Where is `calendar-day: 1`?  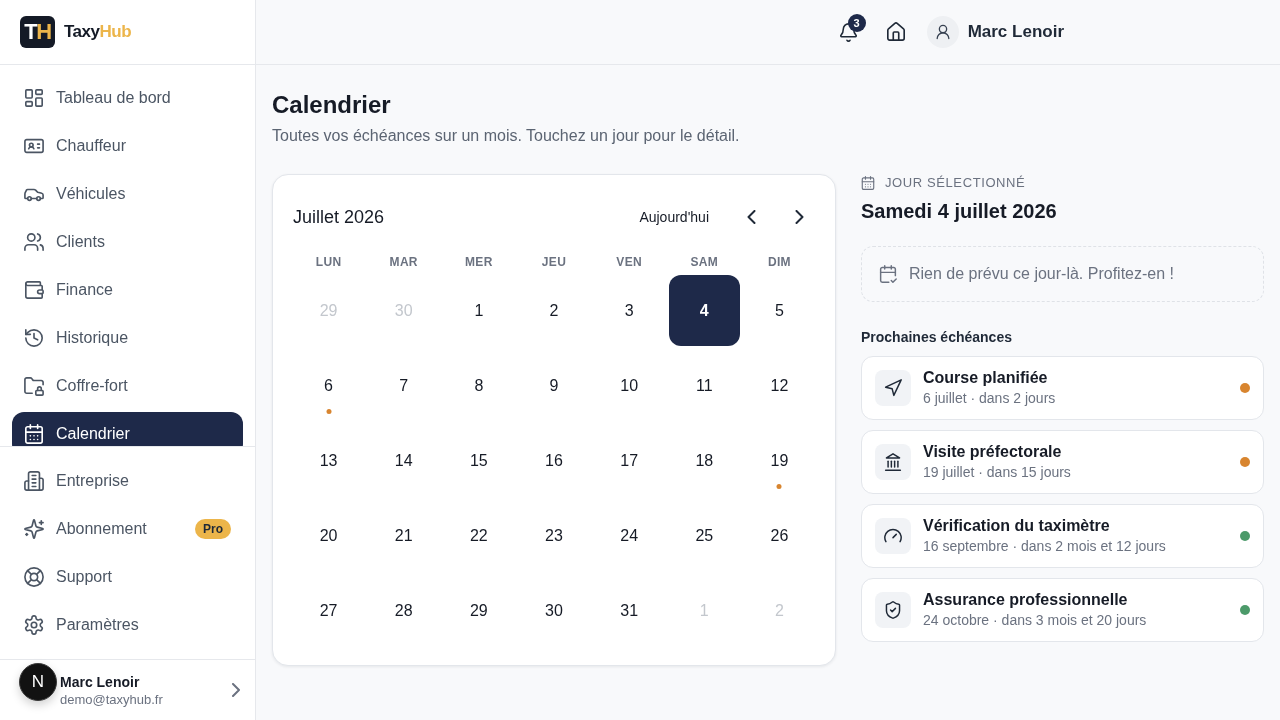
calendar-day: 1 is located at coordinates (479, 310).